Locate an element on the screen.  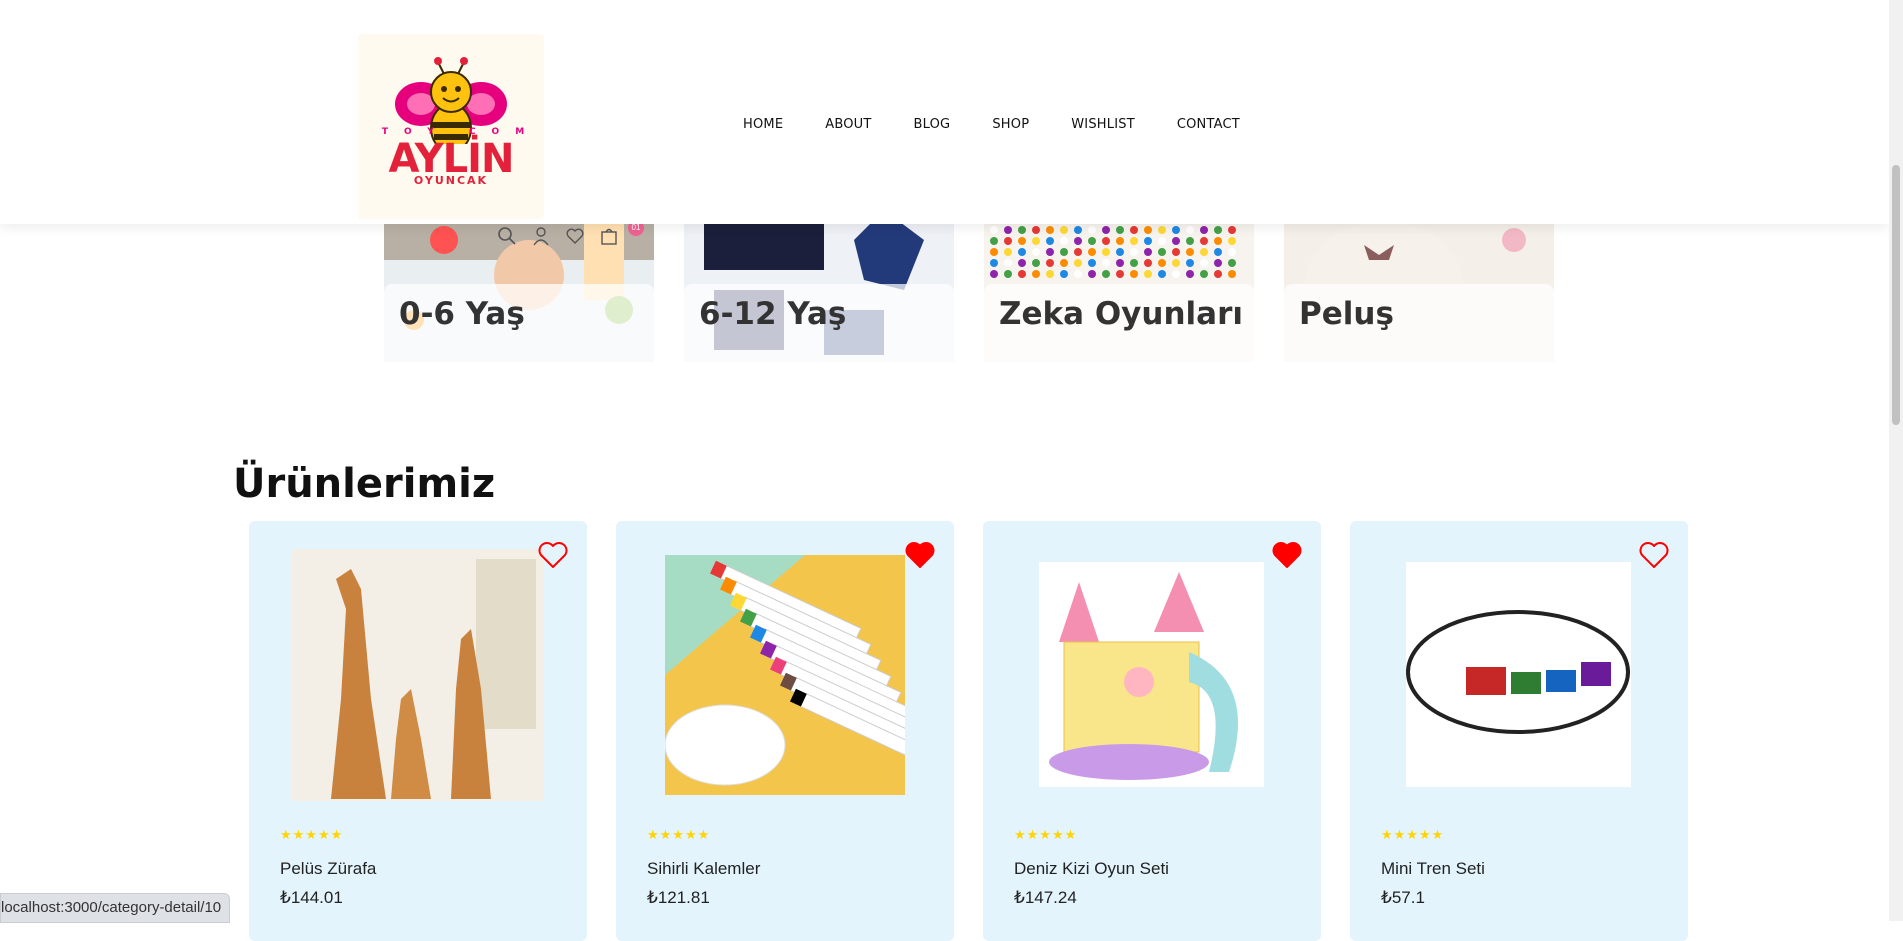
logo-subtitle: OYUNCAK is located at coordinates (451, 180).